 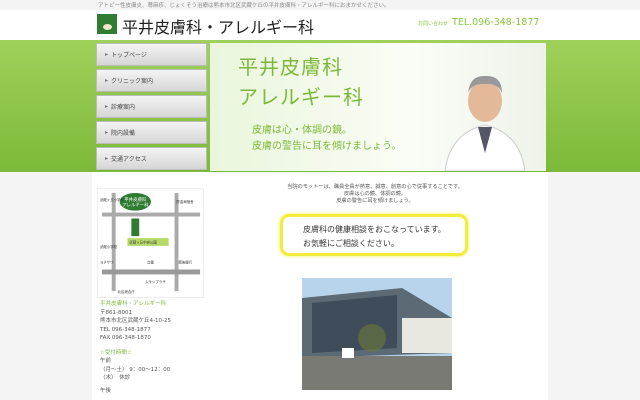 I want to click on map-label: ヨチザワ, so click(x=107, y=262).